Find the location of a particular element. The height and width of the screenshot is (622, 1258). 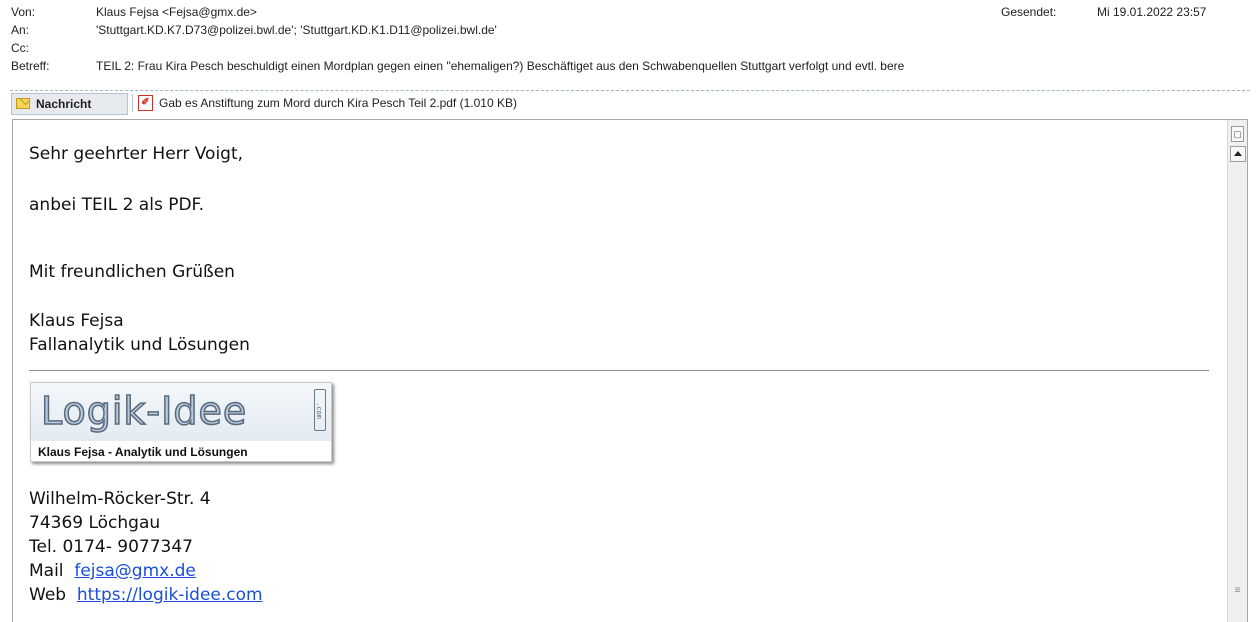

cc-label: Cc: is located at coordinates (20, 48).